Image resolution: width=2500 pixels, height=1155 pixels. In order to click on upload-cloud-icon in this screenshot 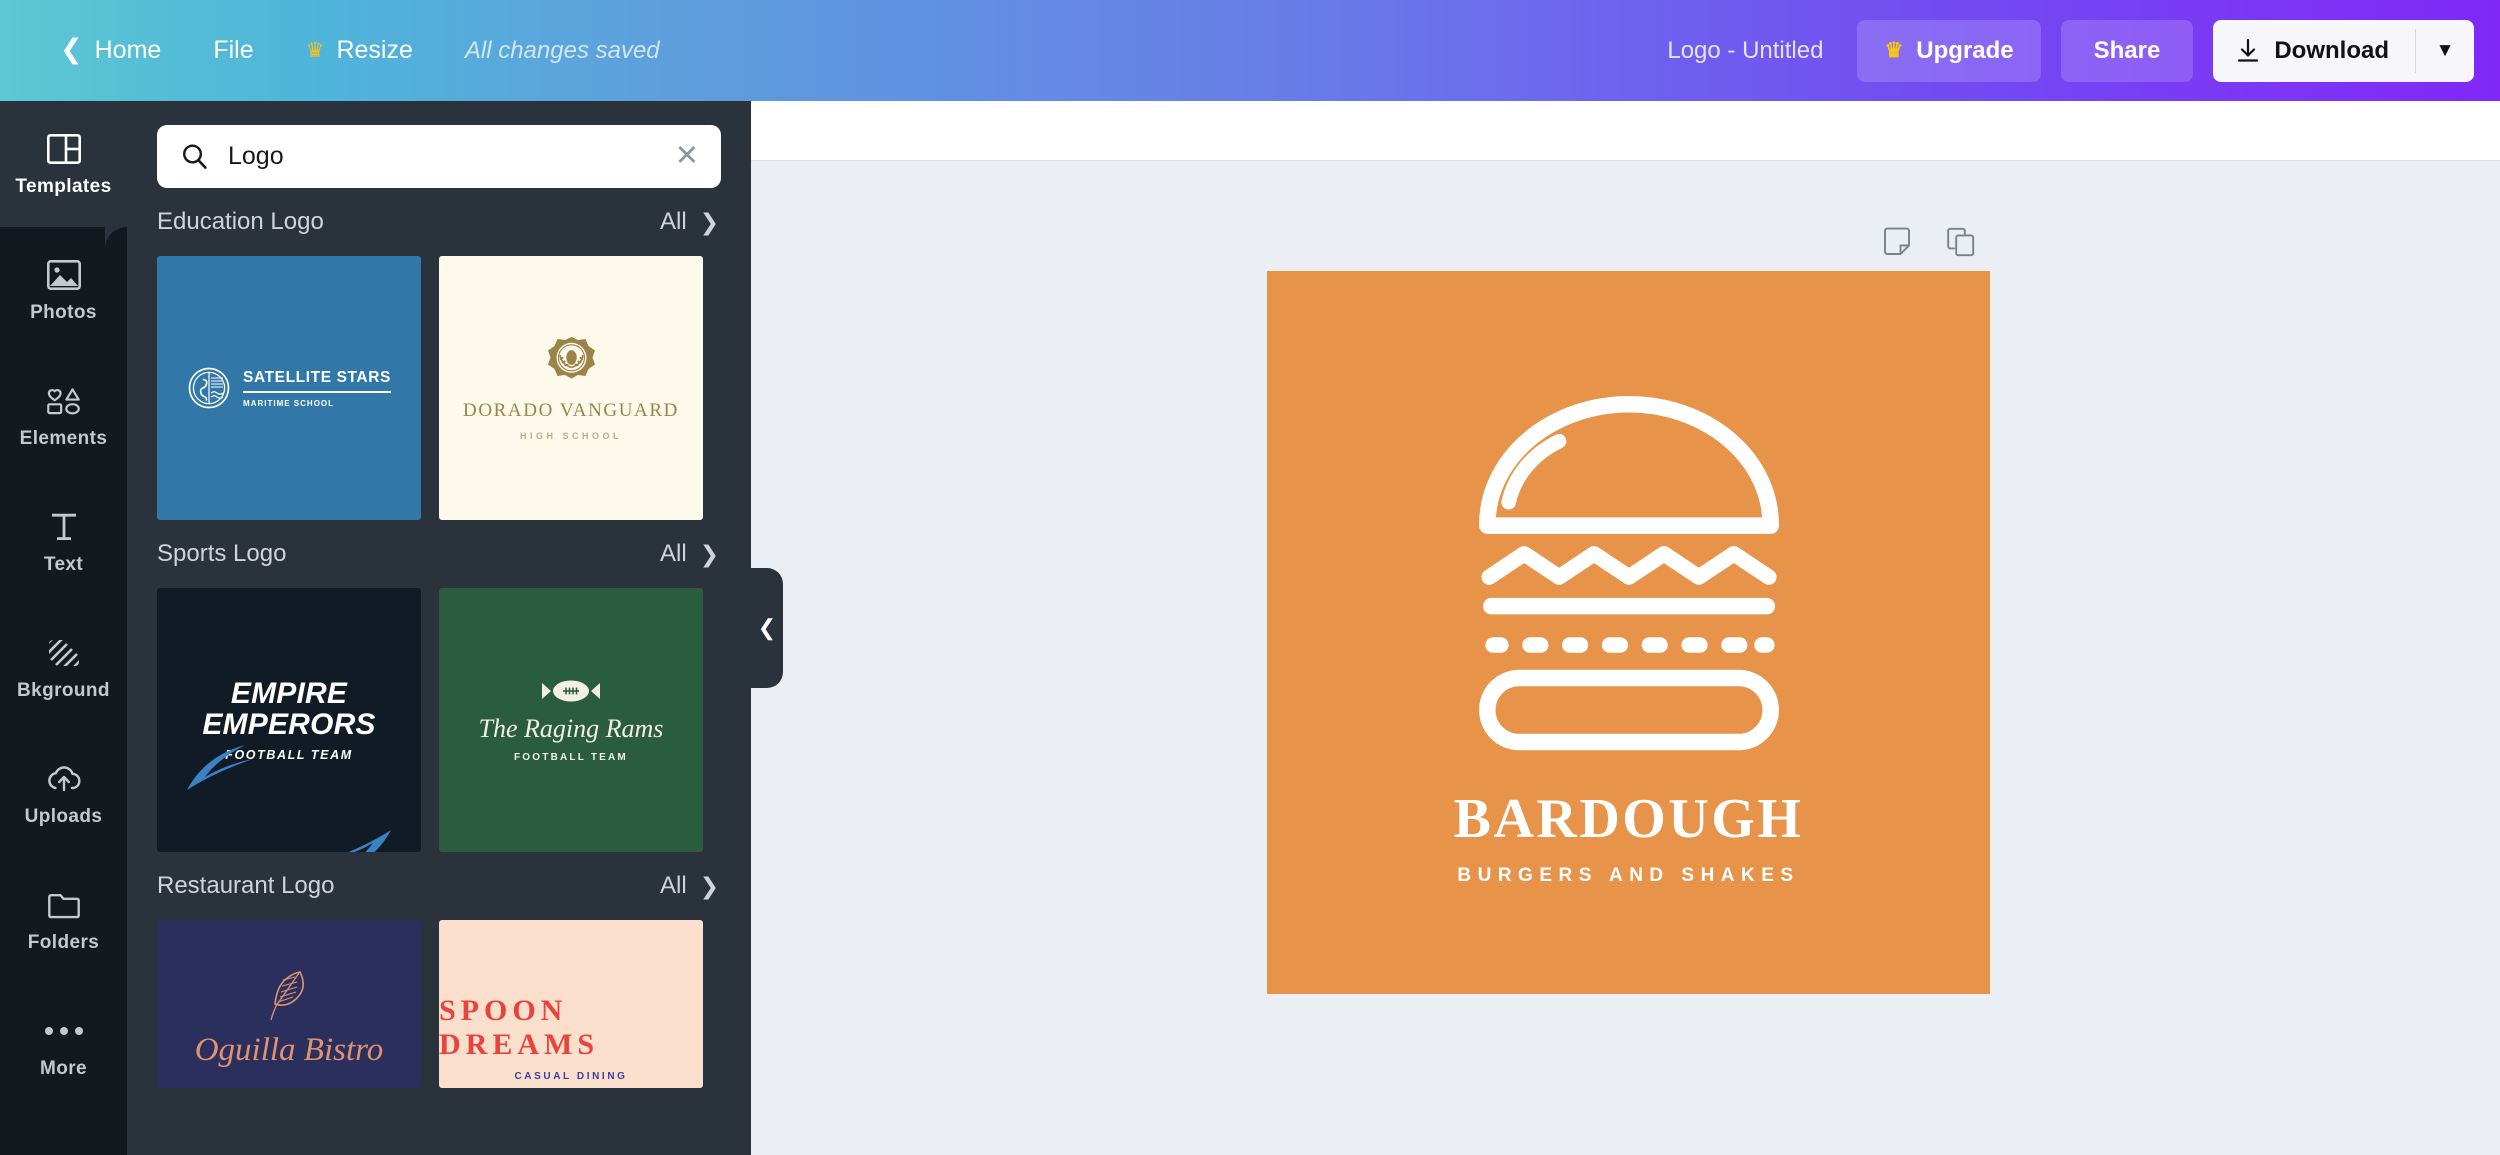, I will do `click(64, 779)`.